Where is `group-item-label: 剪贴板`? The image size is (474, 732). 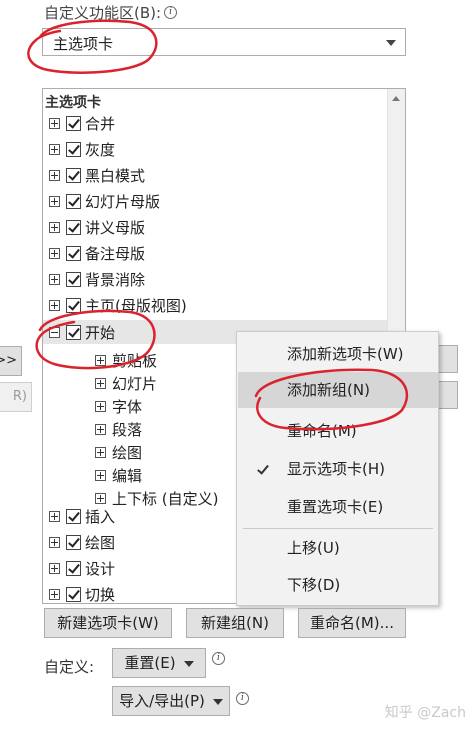
group-item-label: 剪贴板 is located at coordinates (135, 360).